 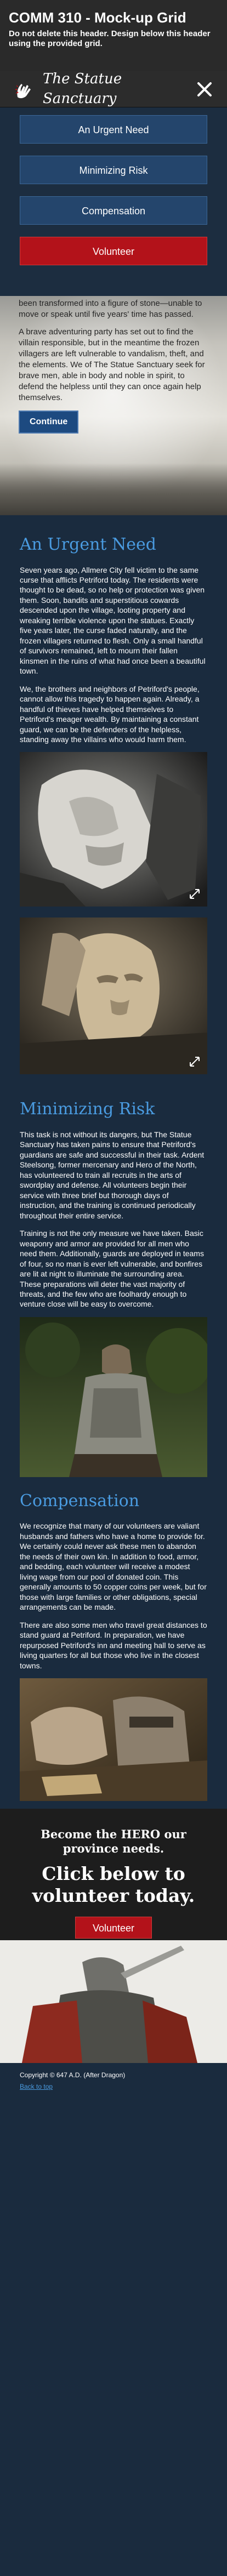 What do you see at coordinates (113, 829) in the screenshot?
I see `broken-statue-photo` at bounding box center [113, 829].